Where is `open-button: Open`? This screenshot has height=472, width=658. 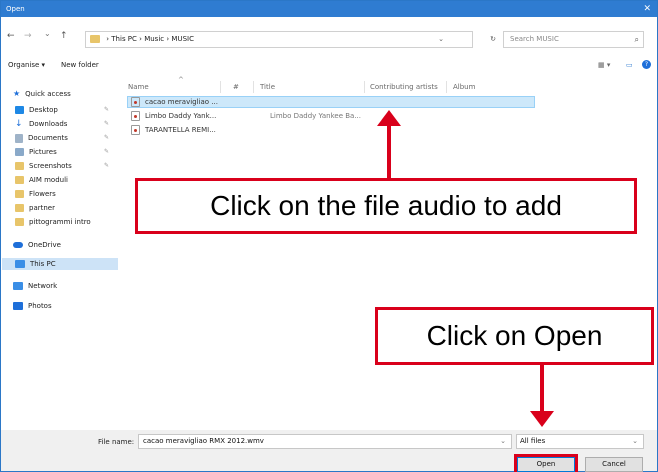 open-button: Open is located at coordinates (546, 463).